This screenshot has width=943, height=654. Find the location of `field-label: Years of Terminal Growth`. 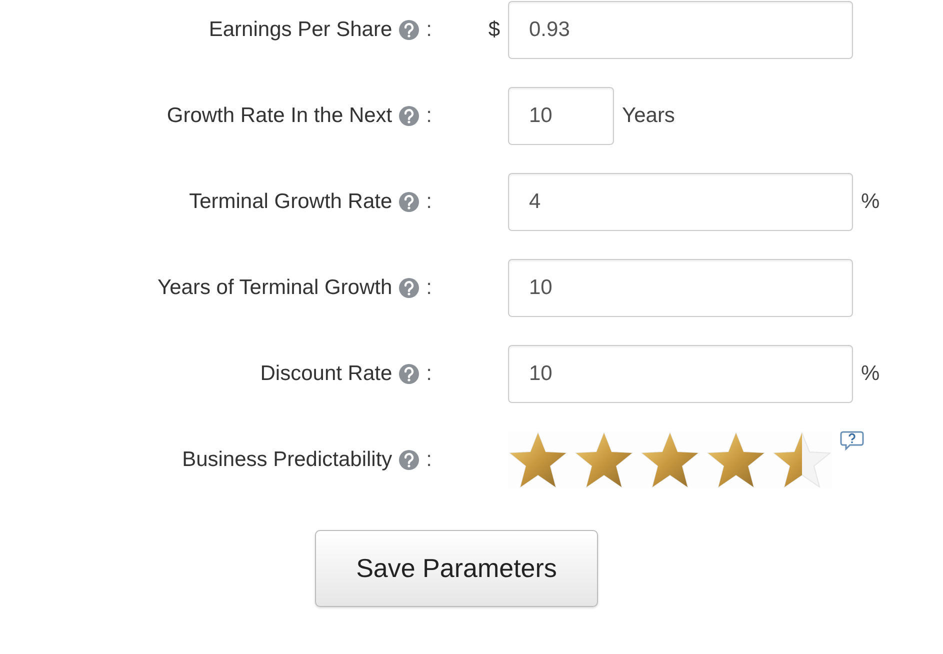

field-label: Years of Terminal Growth is located at coordinates (275, 288).